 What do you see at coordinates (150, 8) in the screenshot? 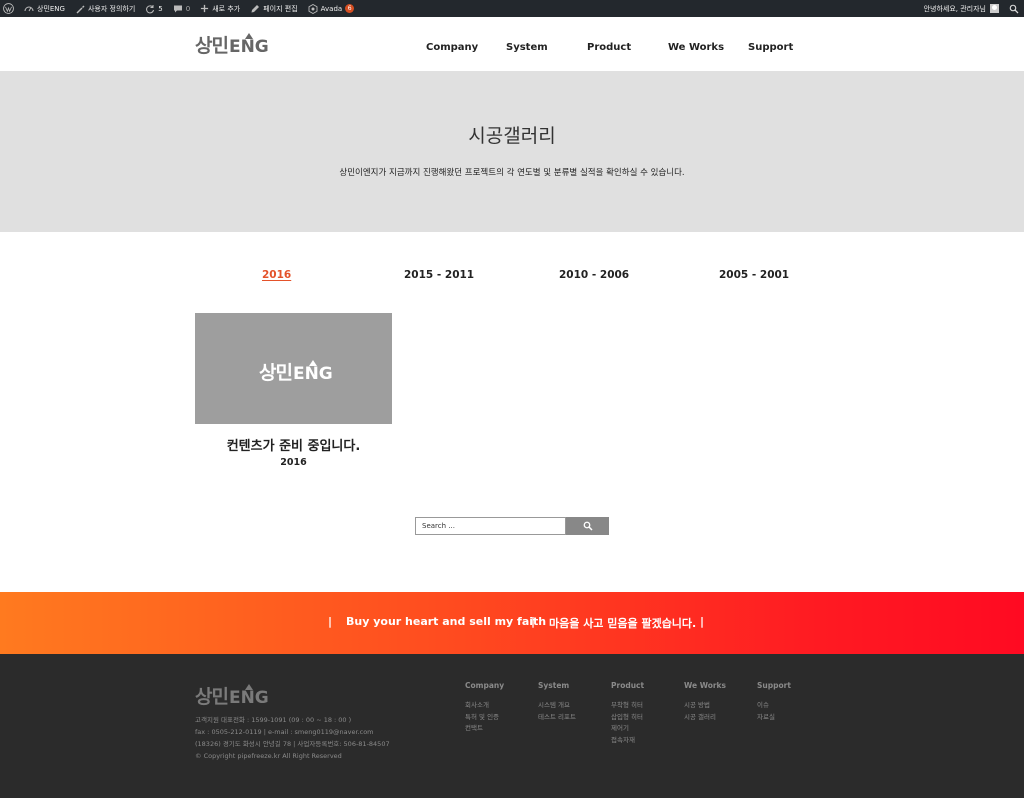
I see `refresh-icon` at bounding box center [150, 8].